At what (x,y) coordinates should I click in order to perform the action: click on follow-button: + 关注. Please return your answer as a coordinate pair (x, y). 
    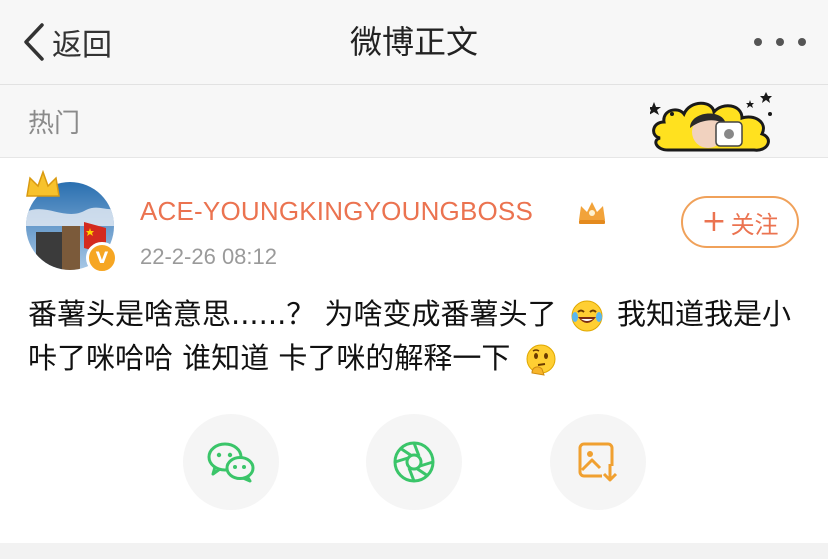
    Looking at the image, I should click on (740, 222).